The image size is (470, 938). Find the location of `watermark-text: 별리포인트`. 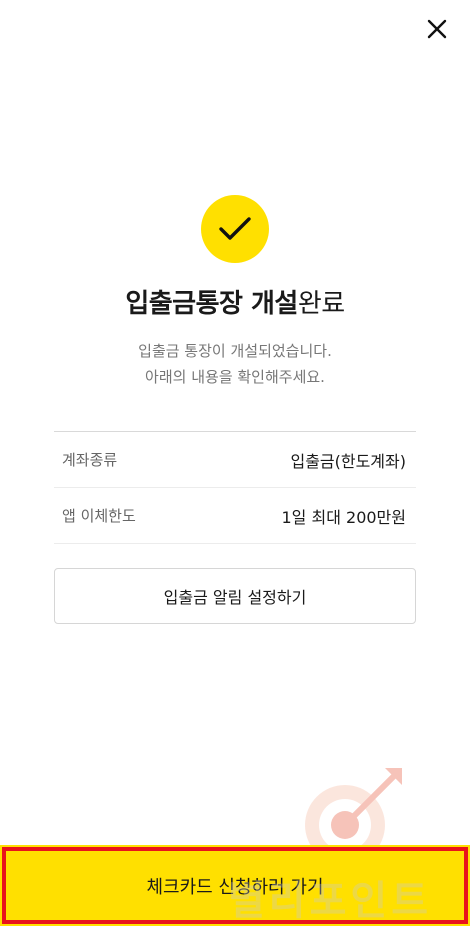

watermark-text: 별리포인트 is located at coordinates (330, 901).